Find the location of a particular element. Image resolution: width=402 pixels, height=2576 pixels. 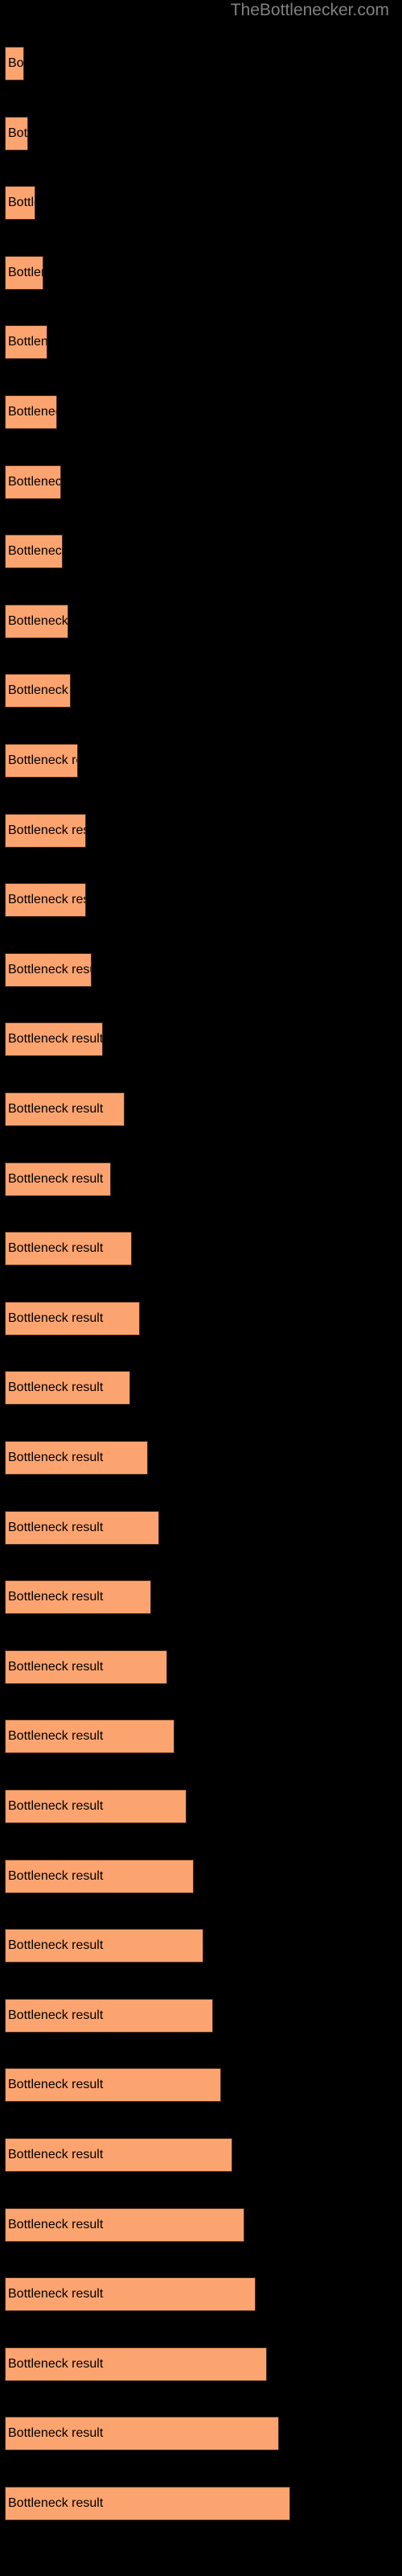

bar-20: Bottleneck result is located at coordinates (67, 1388).